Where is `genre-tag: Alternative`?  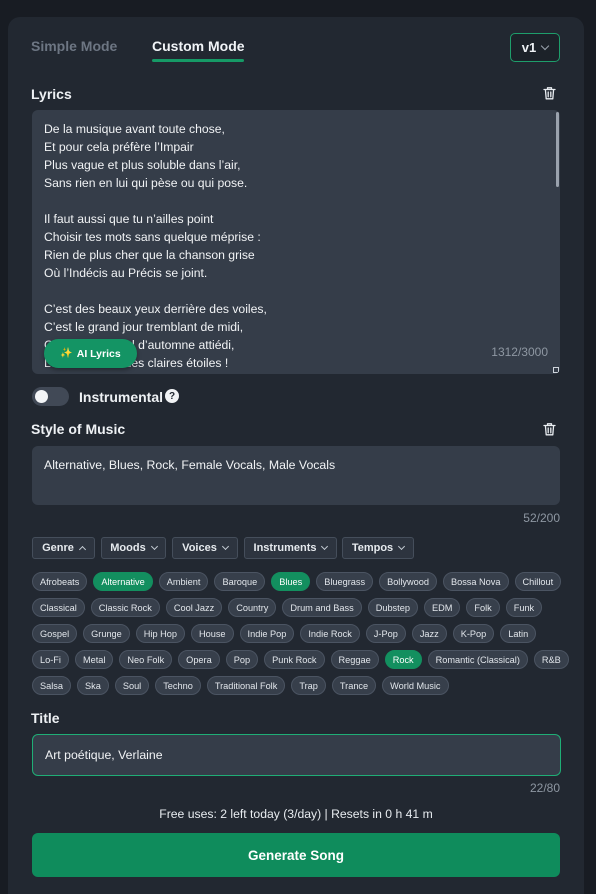
genre-tag: Alternative is located at coordinates (123, 581).